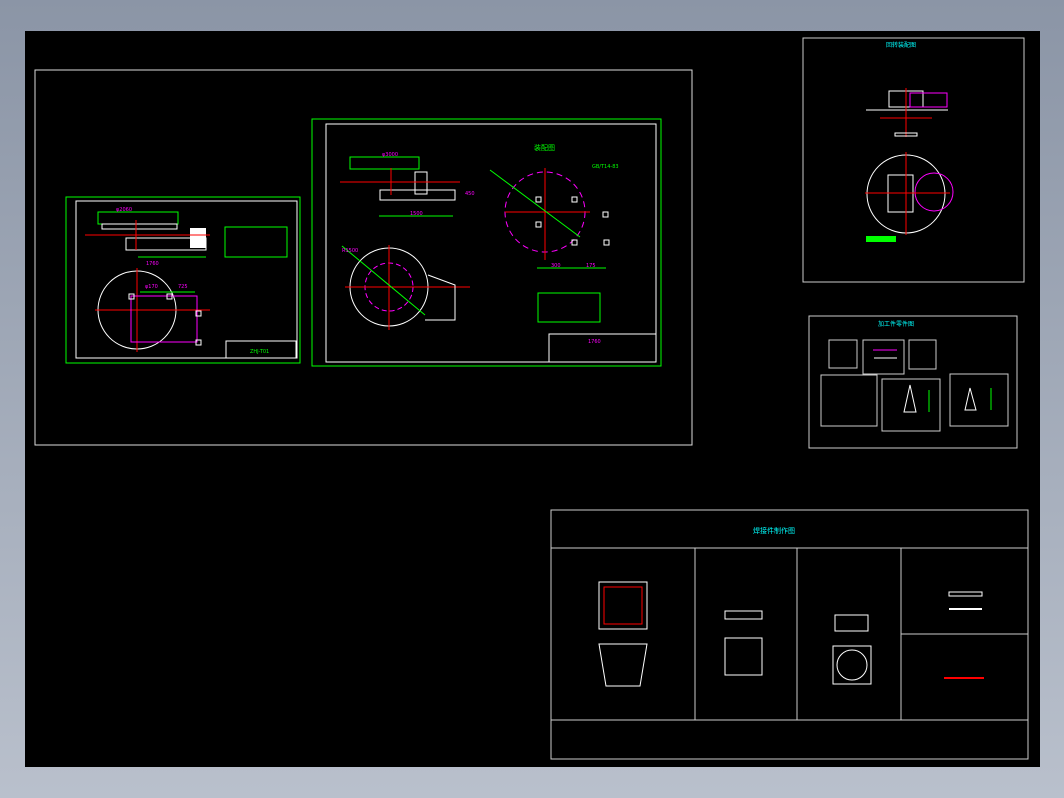  I want to click on dim-label: φ2060, so click(124, 210).